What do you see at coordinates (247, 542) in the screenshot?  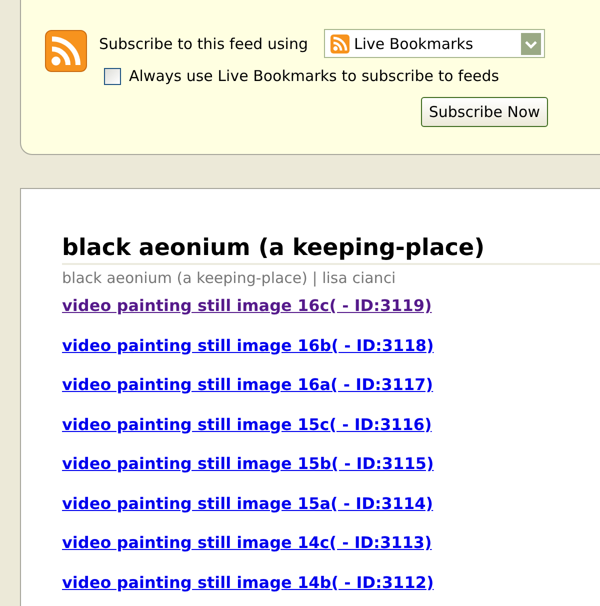 I see `feed-item-link: video painting still image 14c( - ID:3113)` at bounding box center [247, 542].